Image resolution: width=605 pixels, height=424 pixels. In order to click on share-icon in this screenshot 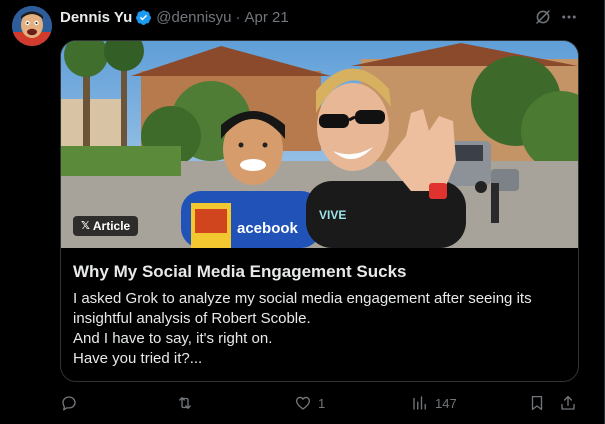, I will do `click(568, 402)`.